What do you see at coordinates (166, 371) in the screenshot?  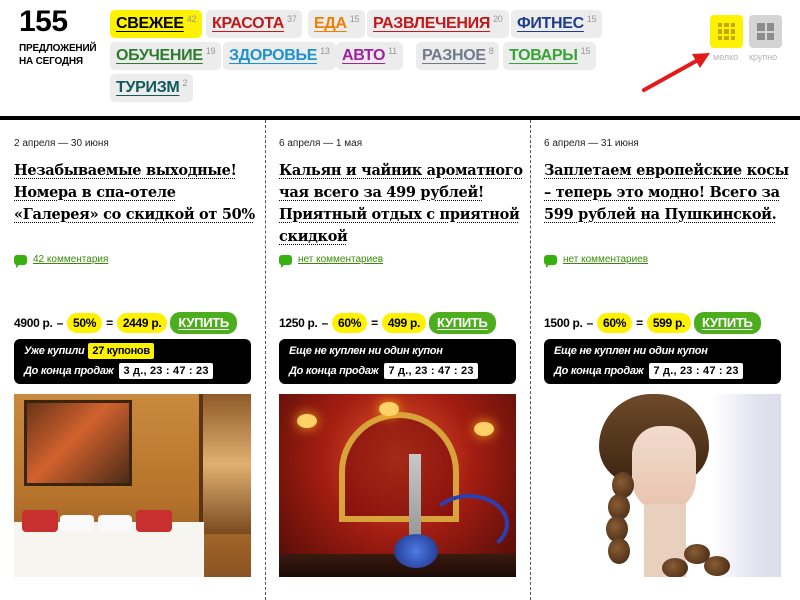 I see `countdown-timer: 3 д., 23 : 47 : 23` at bounding box center [166, 371].